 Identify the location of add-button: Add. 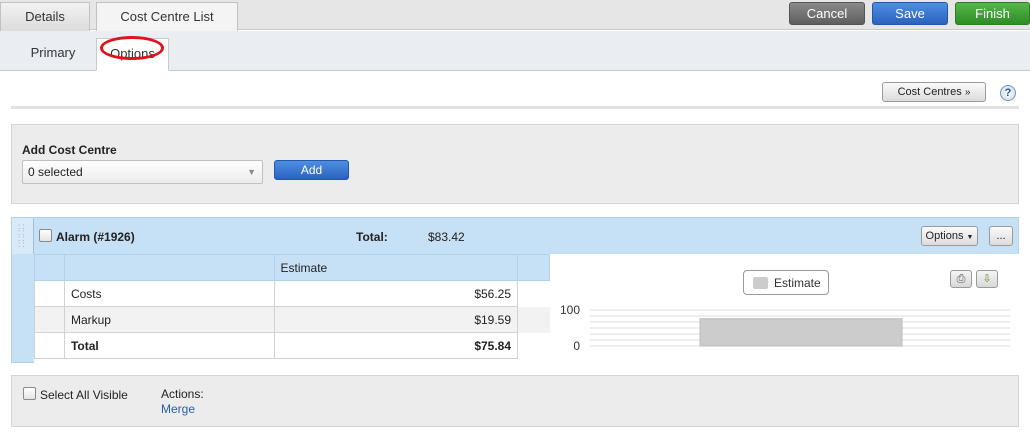
(311, 170).